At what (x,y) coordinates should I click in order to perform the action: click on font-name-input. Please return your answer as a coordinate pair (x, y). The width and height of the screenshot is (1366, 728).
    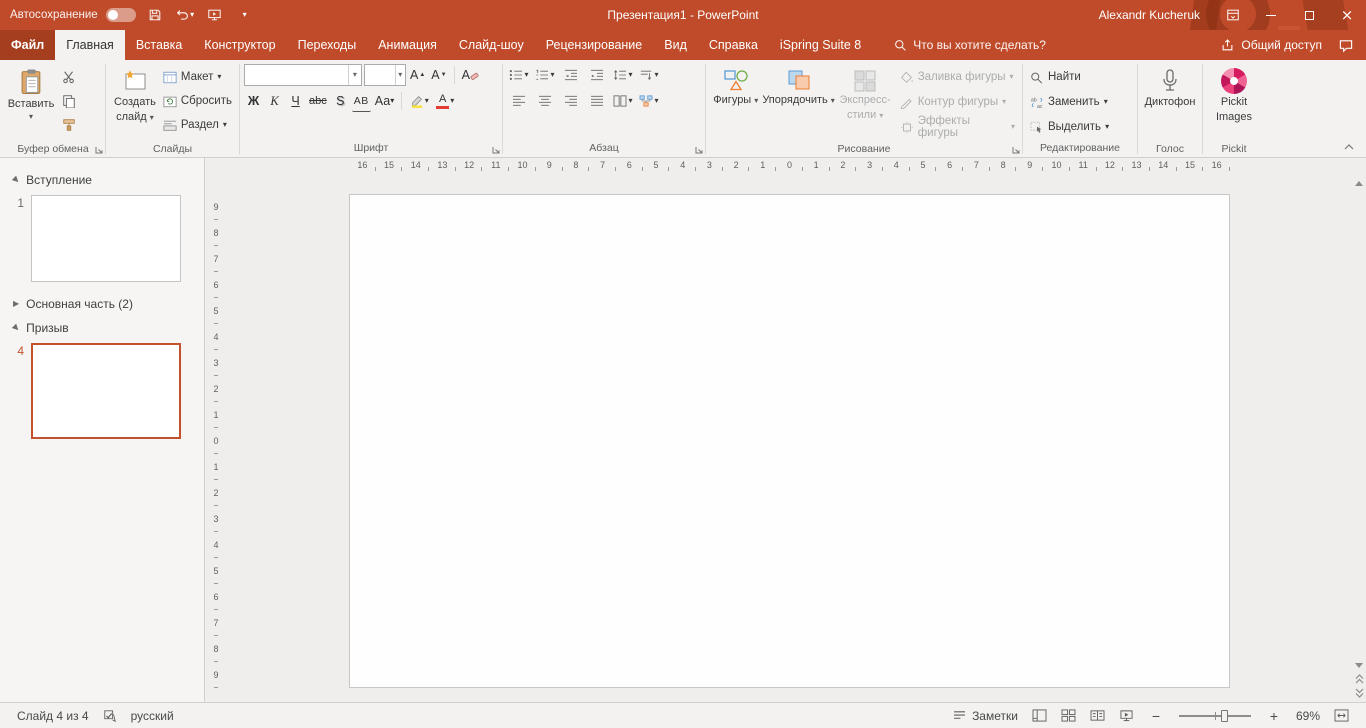
    Looking at the image, I should click on (296, 75).